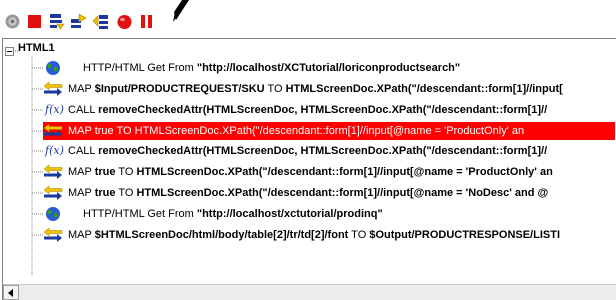 The height and width of the screenshot is (300, 616). Describe the element at coordinates (100, 21) in the screenshot. I see `step-out-icon` at that location.